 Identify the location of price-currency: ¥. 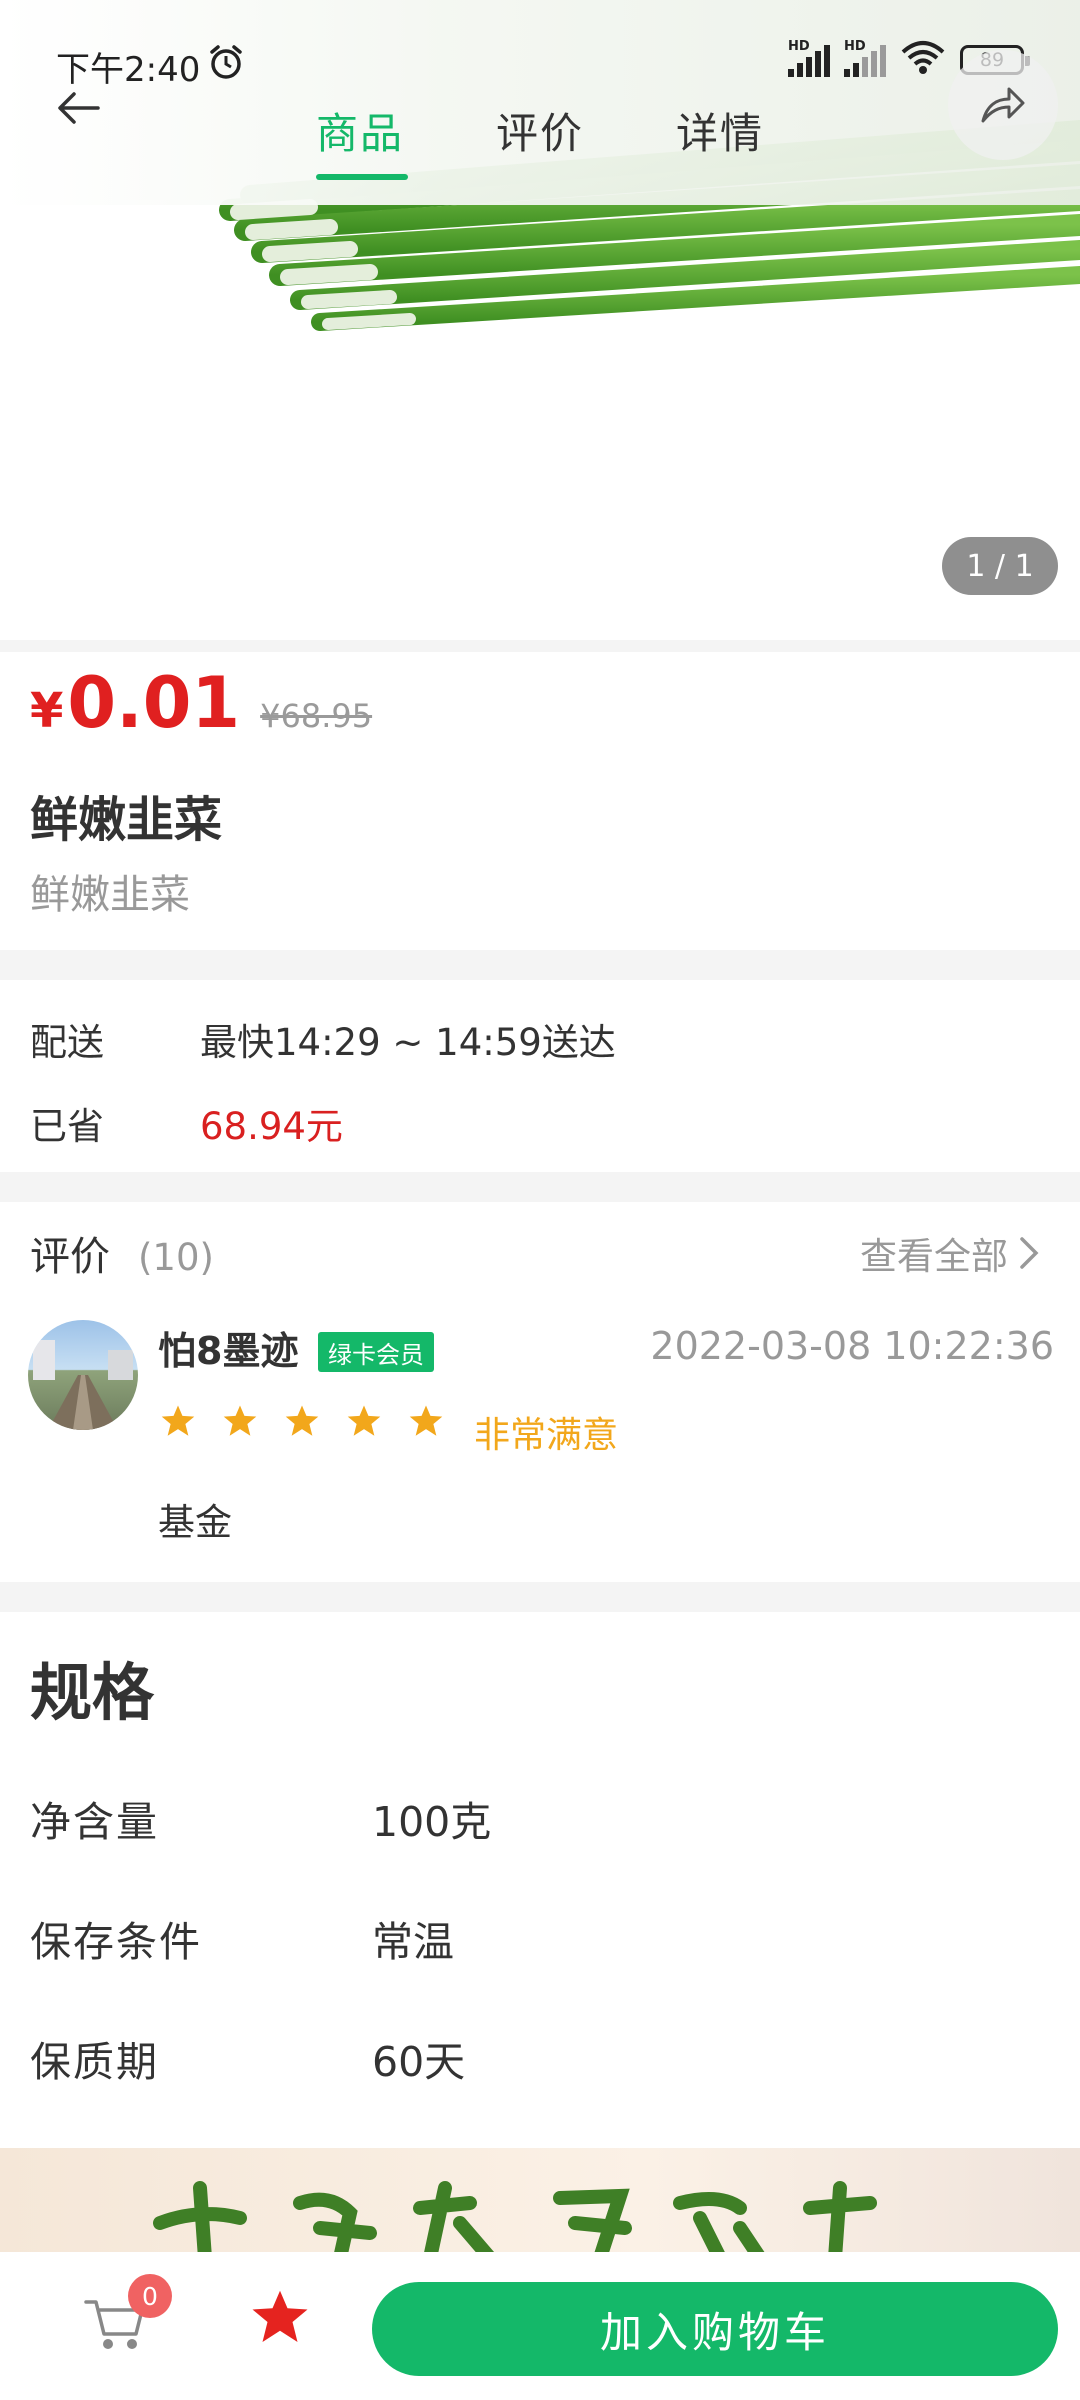
(47, 711).